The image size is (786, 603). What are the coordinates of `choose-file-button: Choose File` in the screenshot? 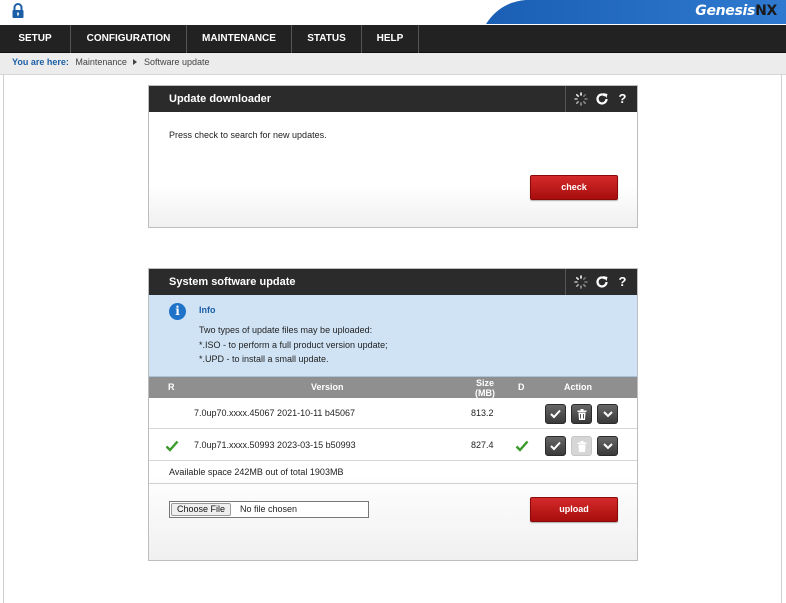 It's located at (201, 509).